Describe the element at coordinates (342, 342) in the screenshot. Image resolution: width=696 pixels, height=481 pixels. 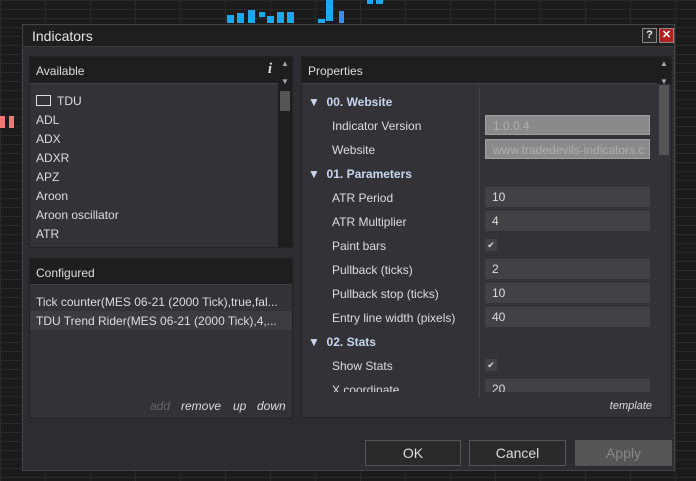
I see `section-stats: ▼ 02. Stats` at that location.